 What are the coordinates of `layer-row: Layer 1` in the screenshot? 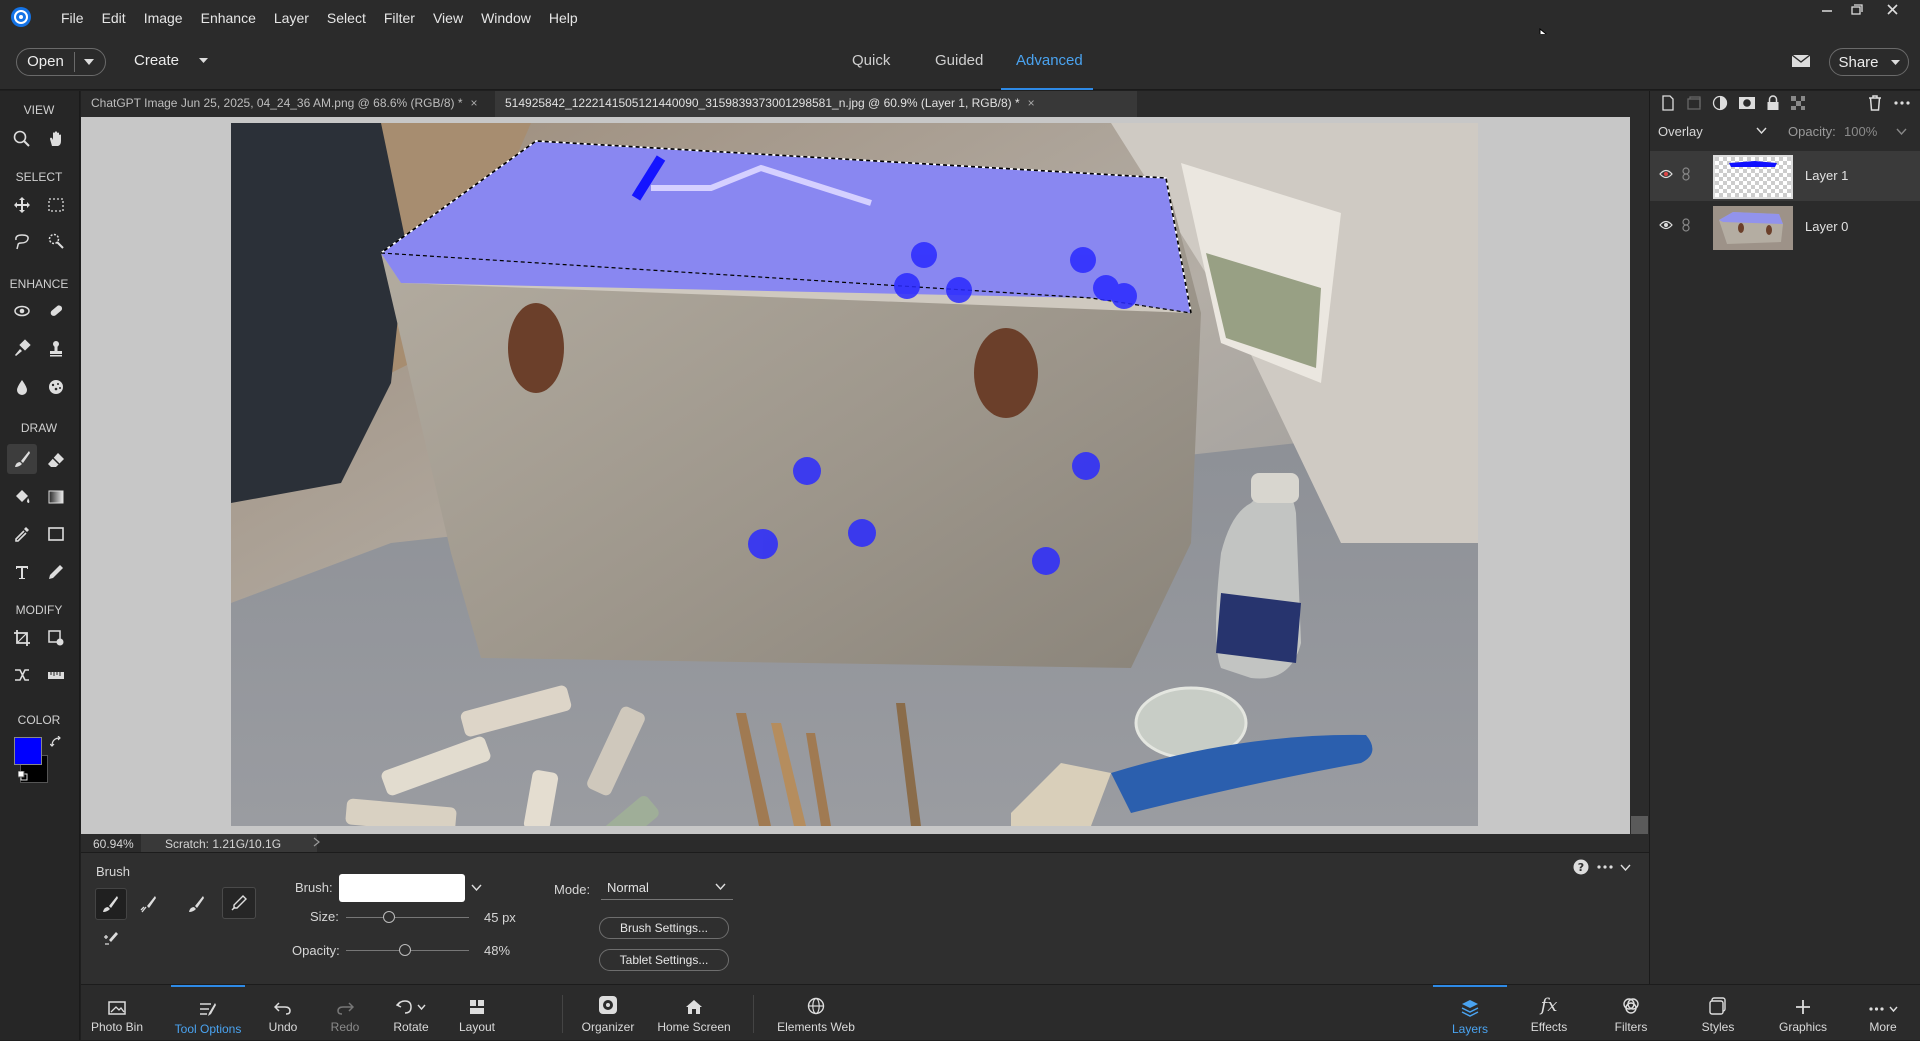 It's located at (1785, 176).